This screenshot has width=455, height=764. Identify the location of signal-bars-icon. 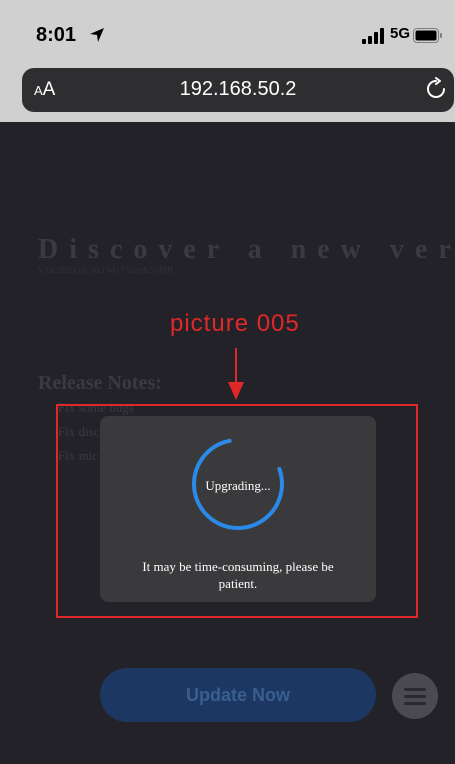
(373, 36).